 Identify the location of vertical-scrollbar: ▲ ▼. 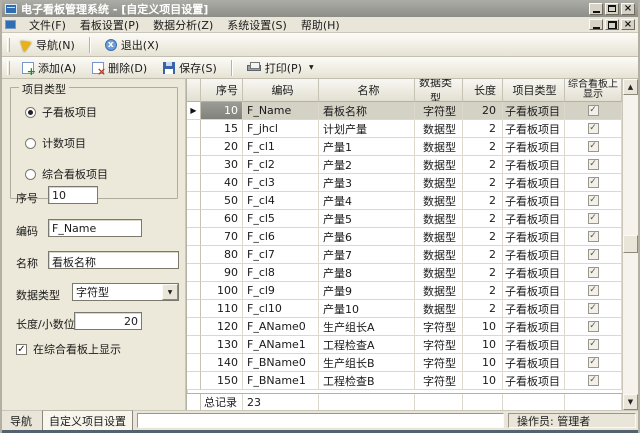
(630, 244).